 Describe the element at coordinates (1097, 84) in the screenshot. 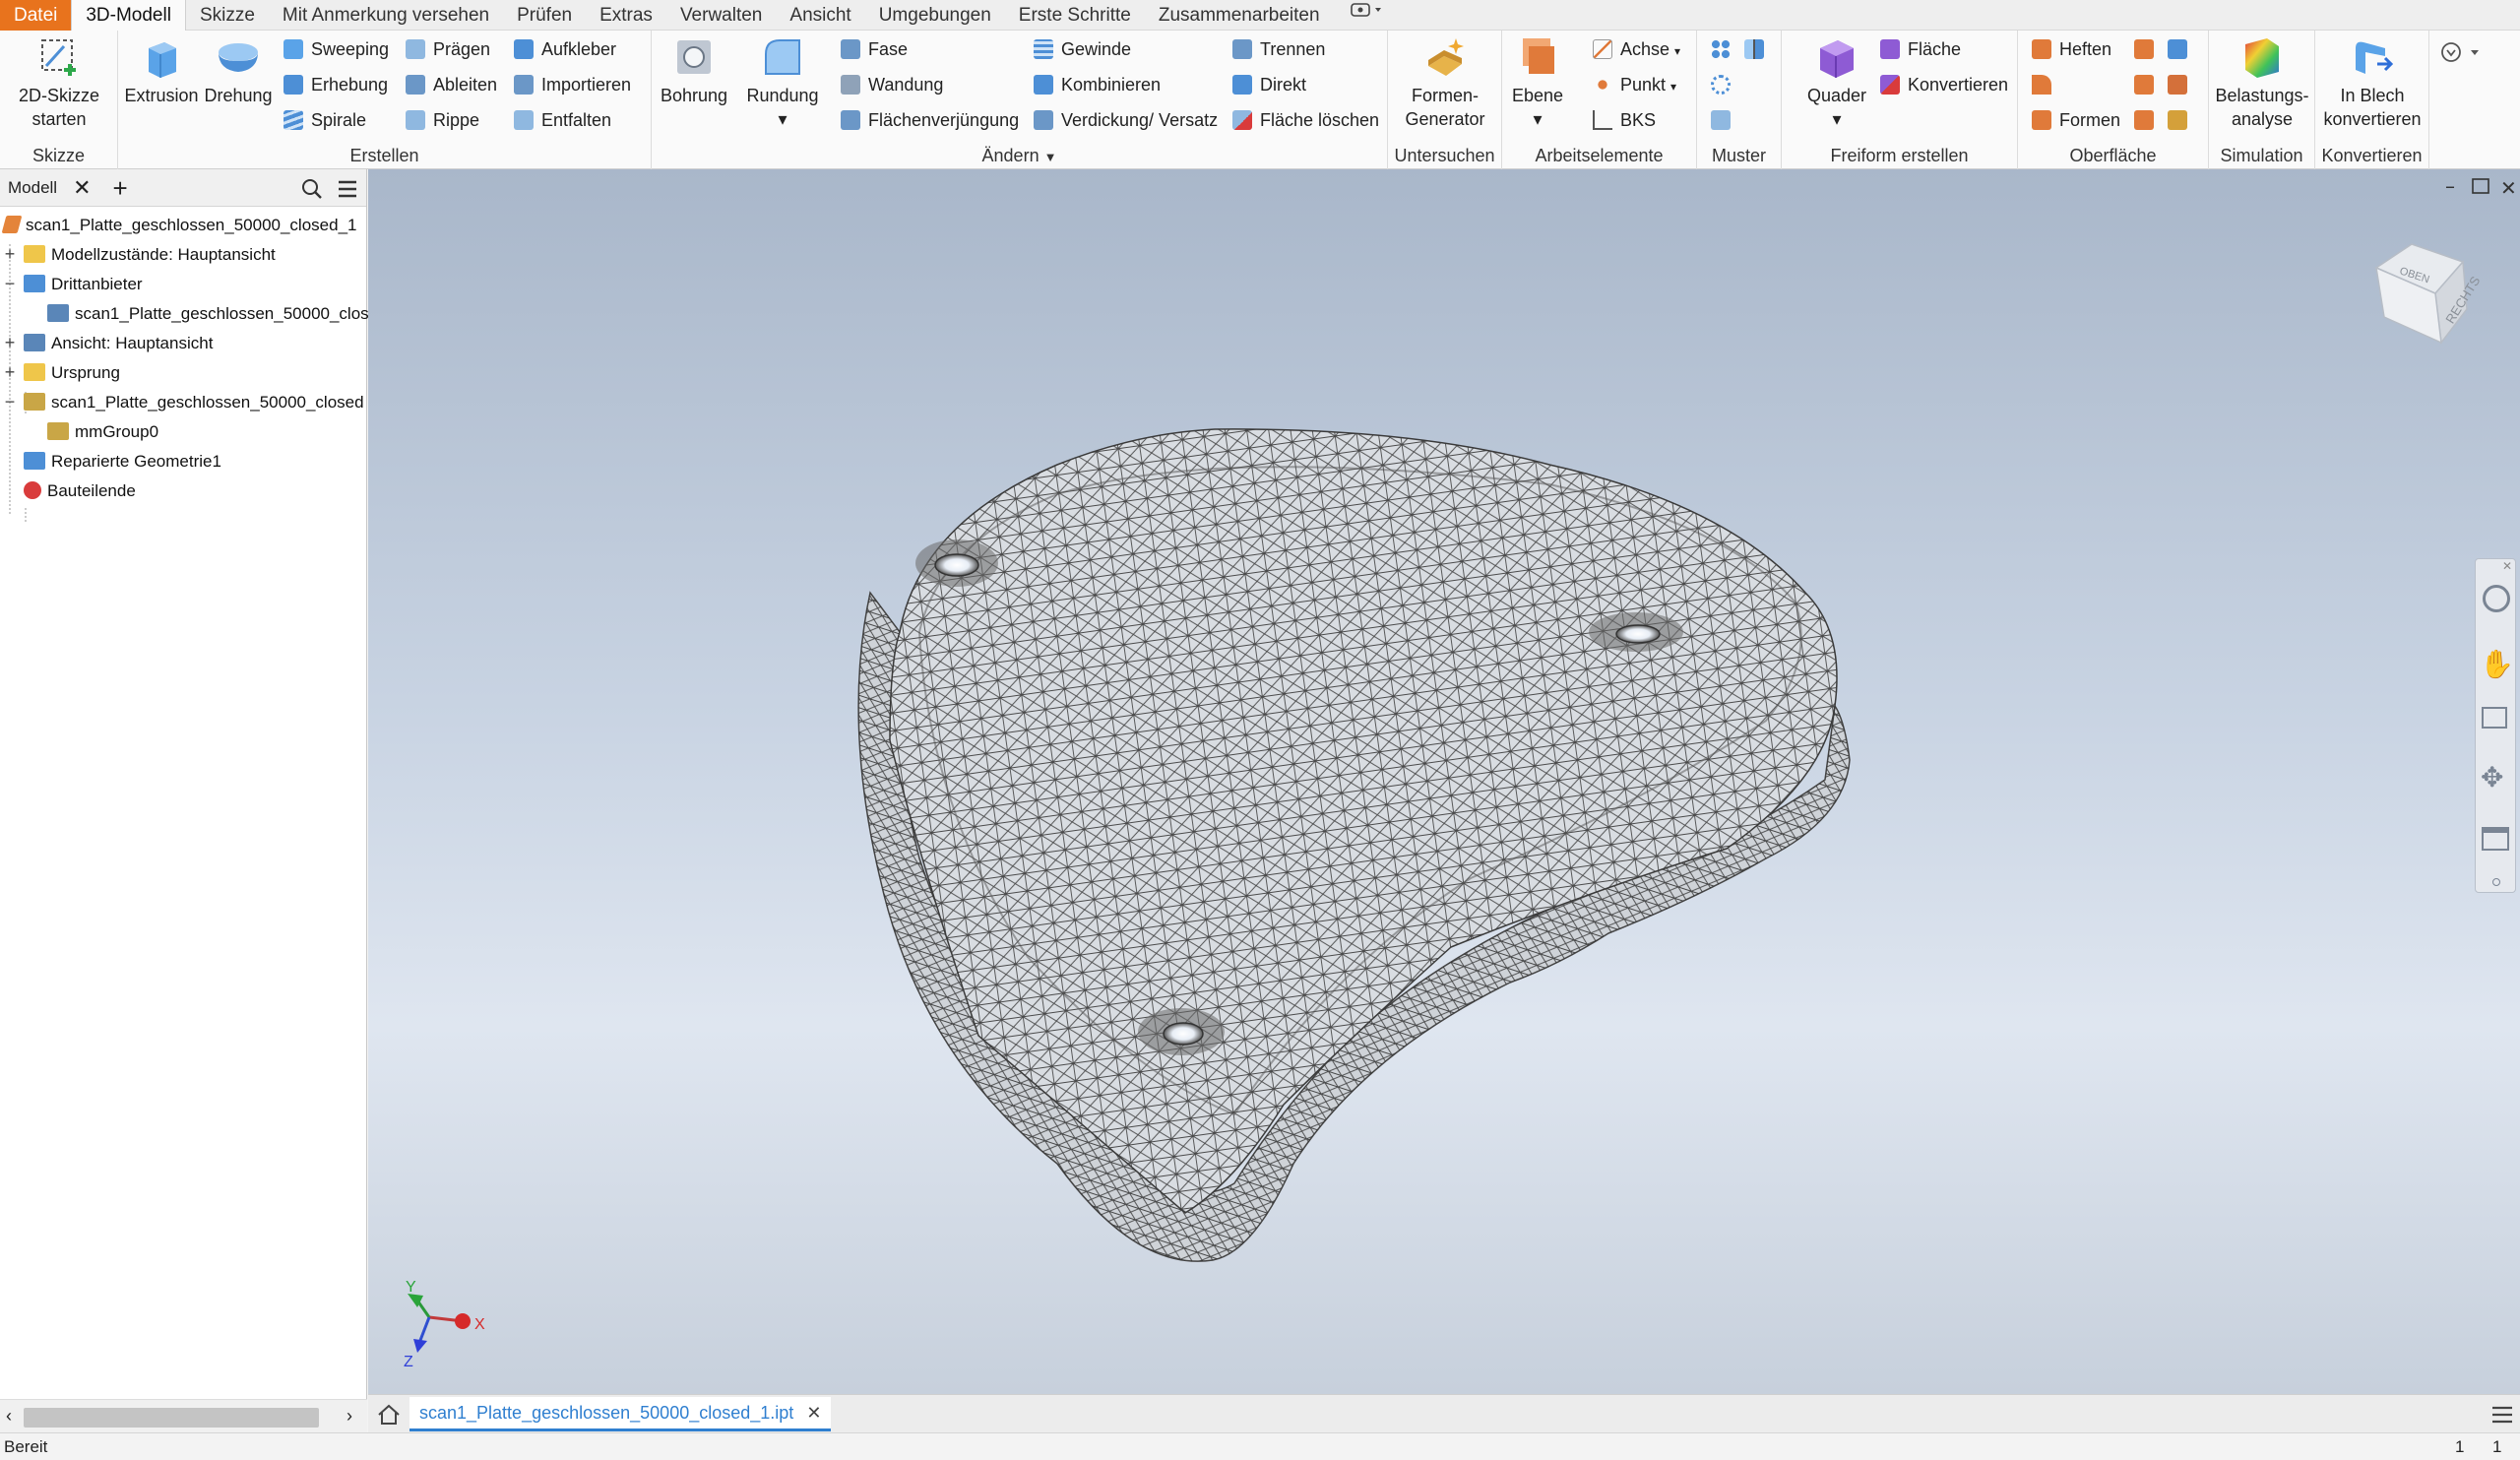

I see `kombinieren-button: Kombinieren` at that location.